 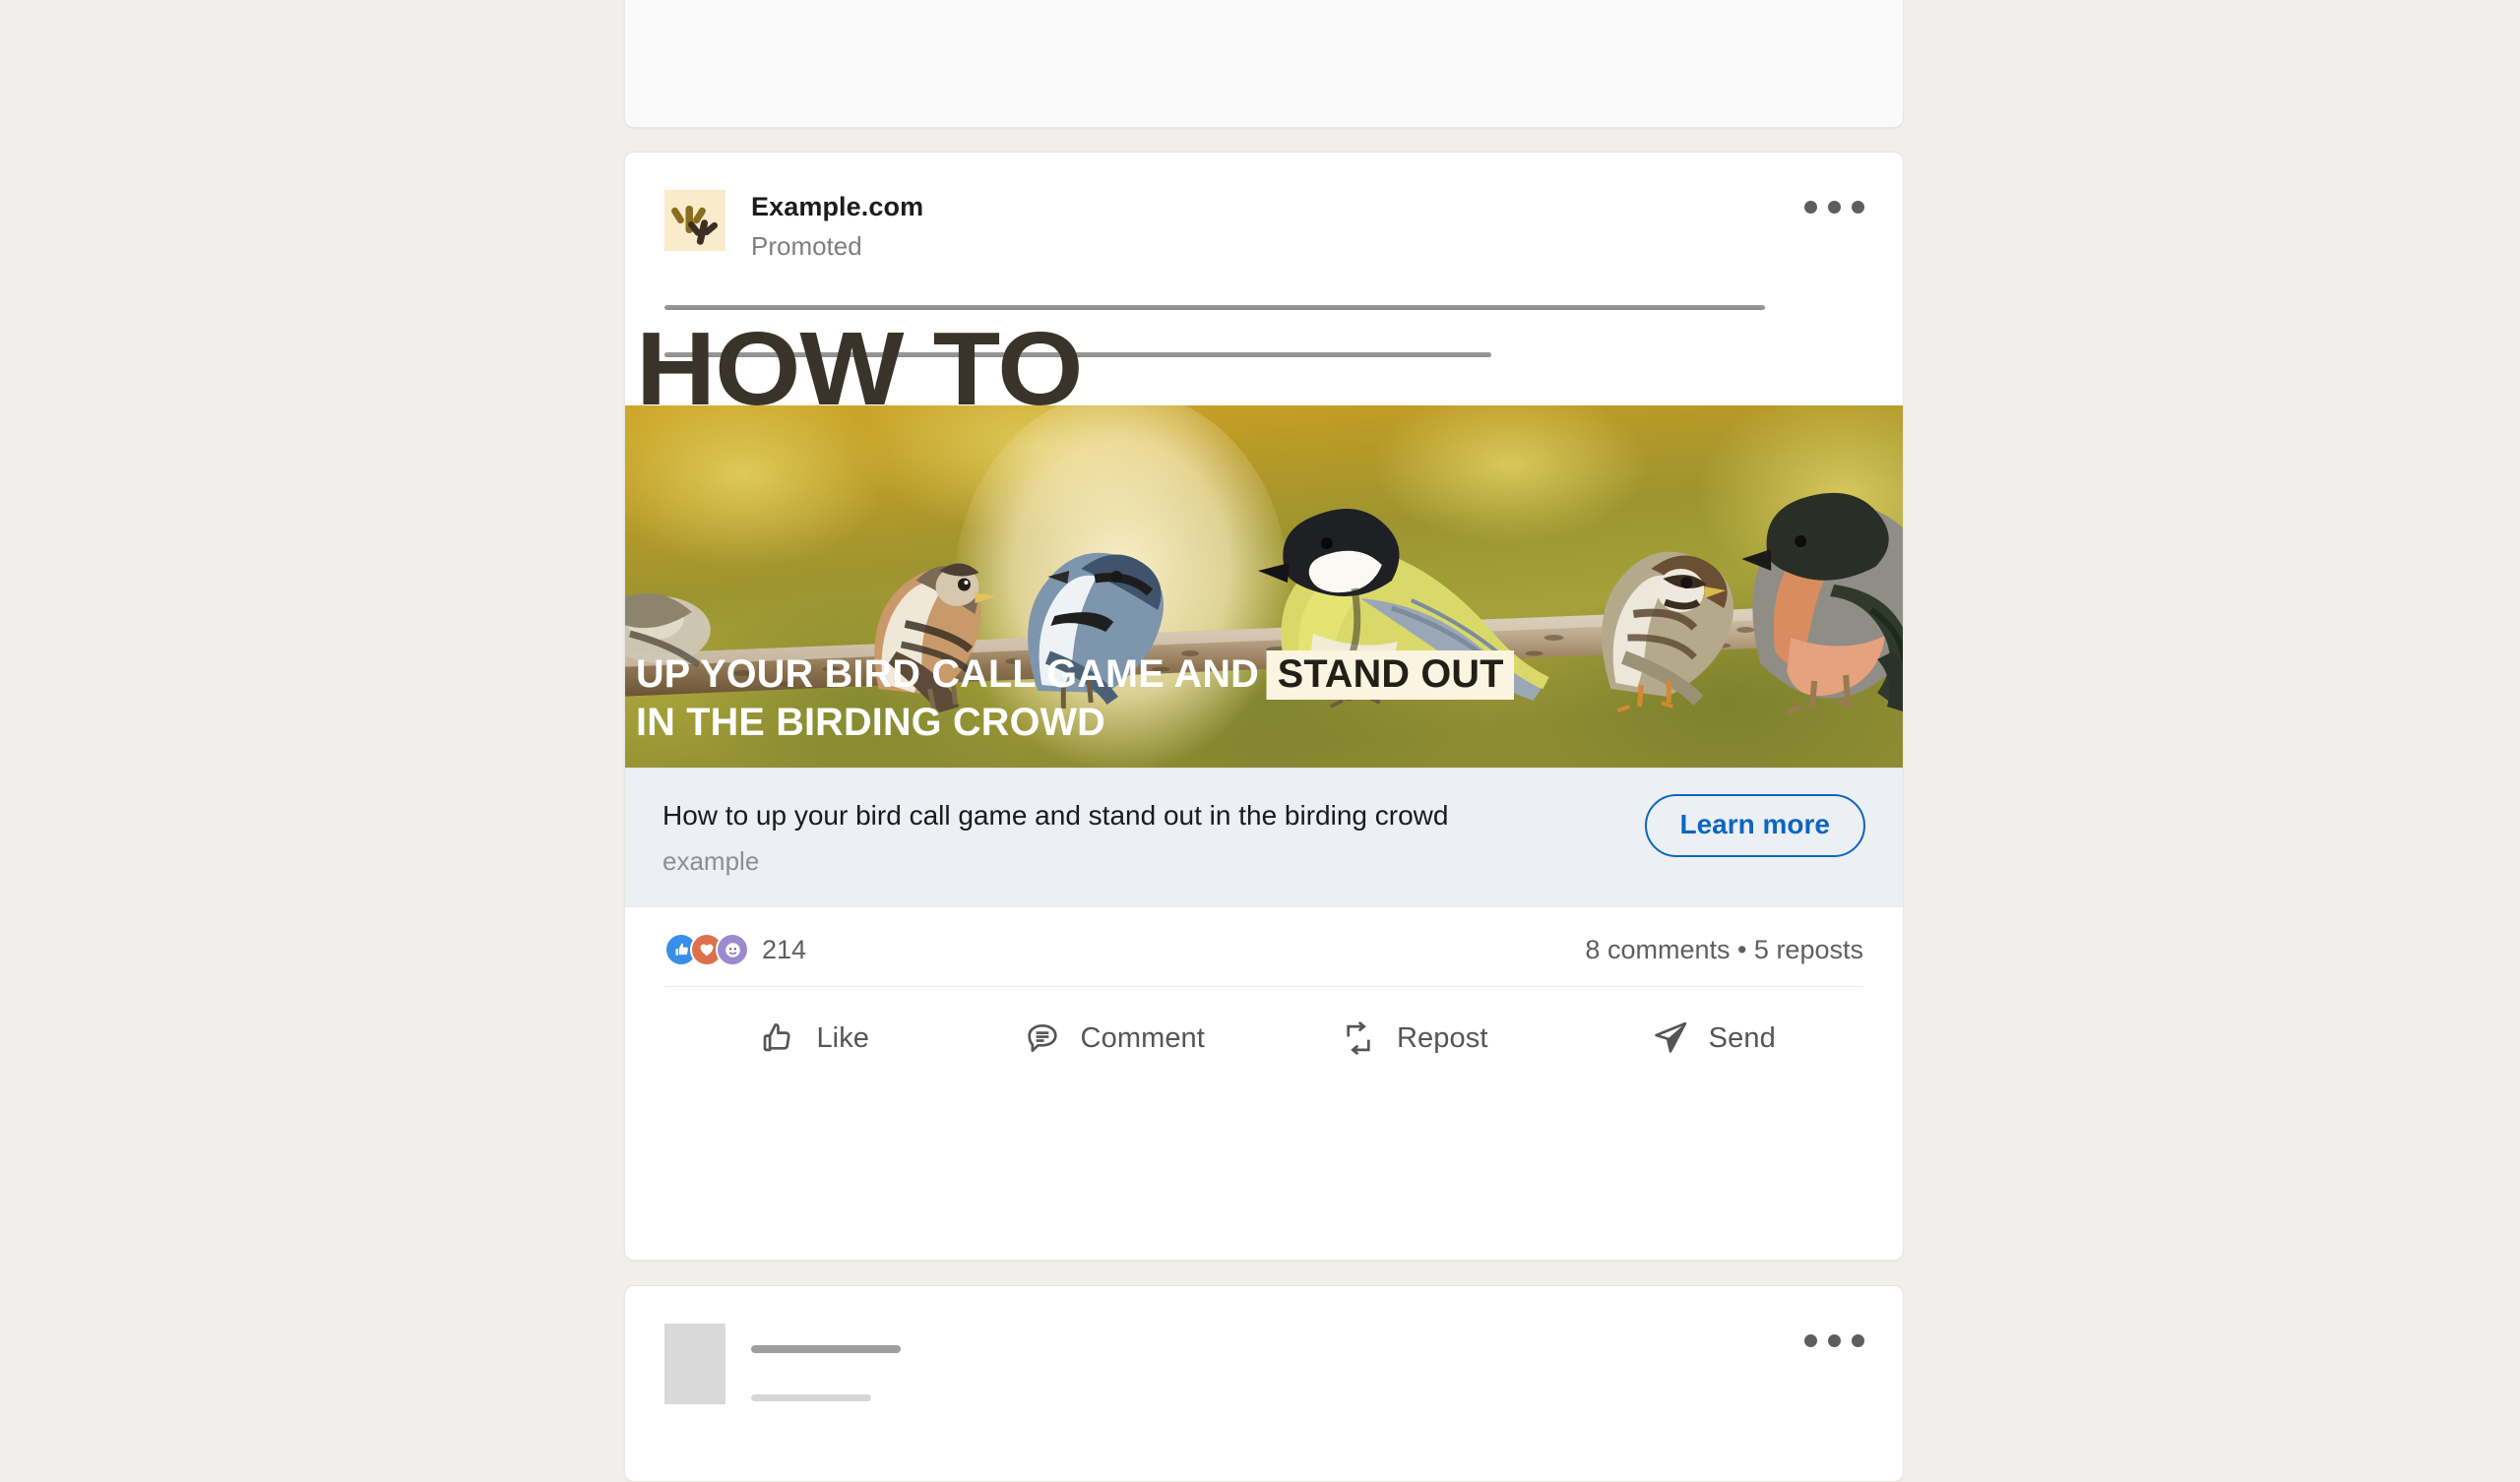 What do you see at coordinates (1670, 1038) in the screenshot?
I see `send-paper-plane-icon` at bounding box center [1670, 1038].